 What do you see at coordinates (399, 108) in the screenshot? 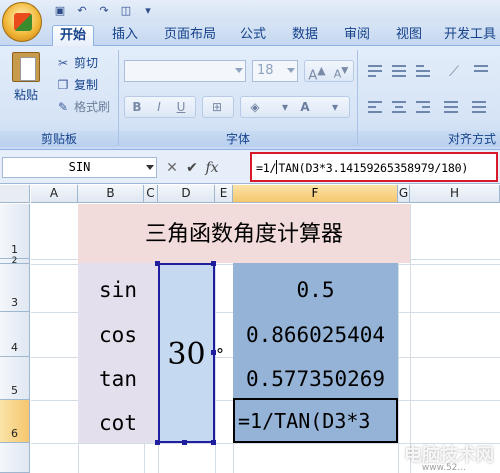
I see `align-center-button` at bounding box center [399, 108].